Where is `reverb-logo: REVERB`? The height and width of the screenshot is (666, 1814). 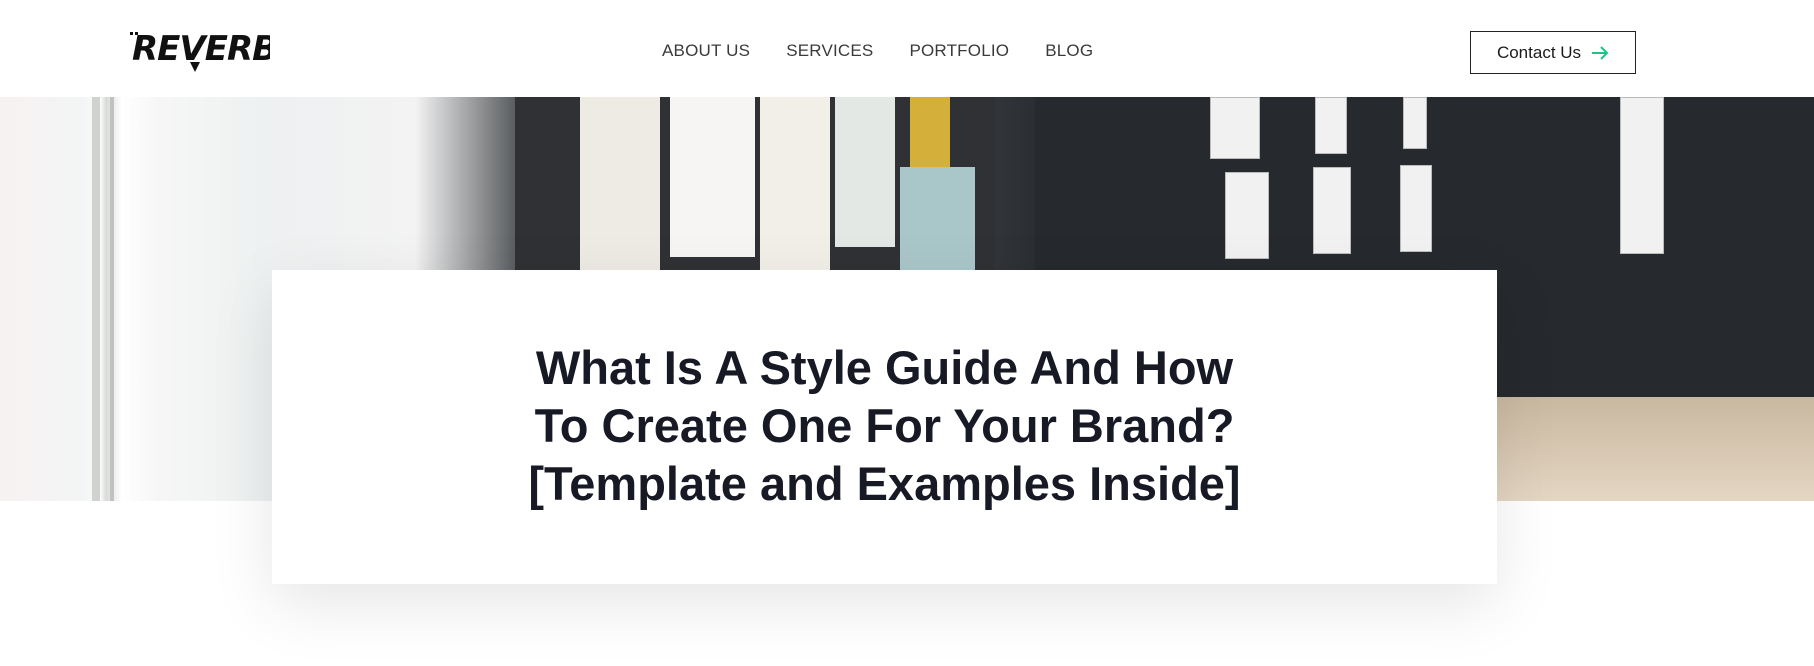
reverb-logo: REVERB is located at coordinates (200, 51).